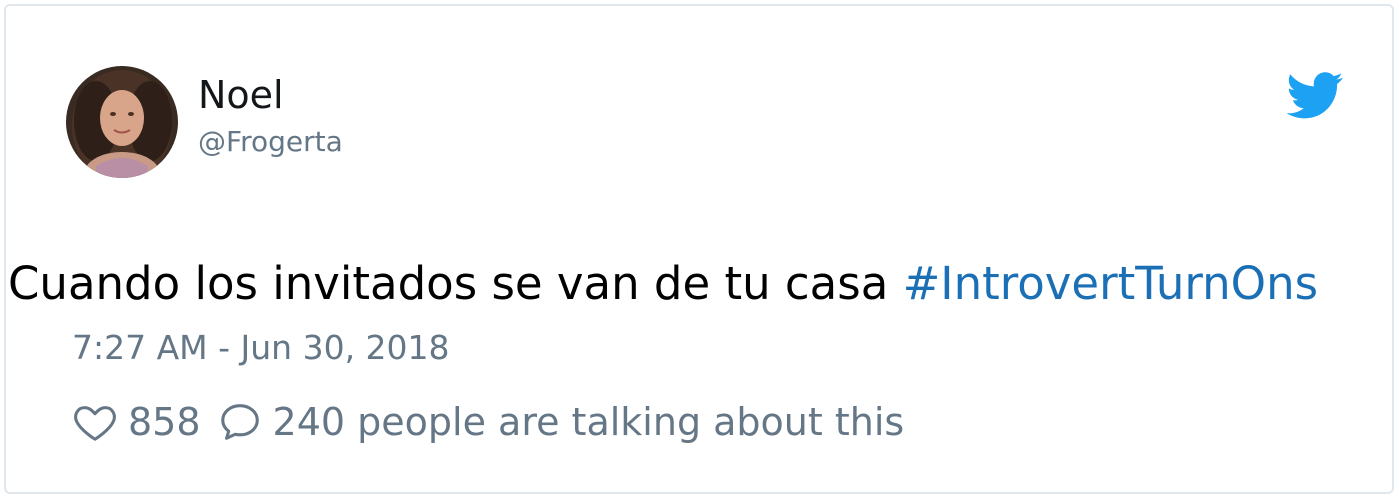  Describe the element at coordinates (241, 95) in the screenshot. I see `display-name: Noel` at that location.